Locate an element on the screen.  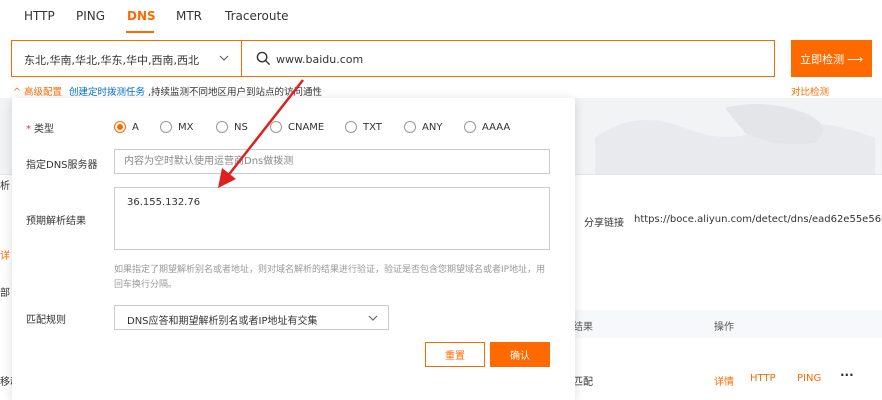
search-icon is located at coordinates (263, 58).